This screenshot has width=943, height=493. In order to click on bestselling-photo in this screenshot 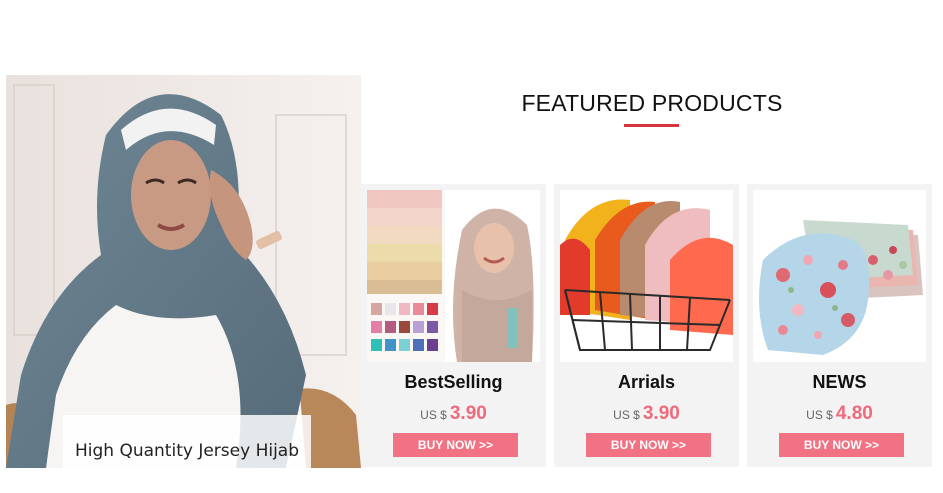, I will do `click(453, 276)`.